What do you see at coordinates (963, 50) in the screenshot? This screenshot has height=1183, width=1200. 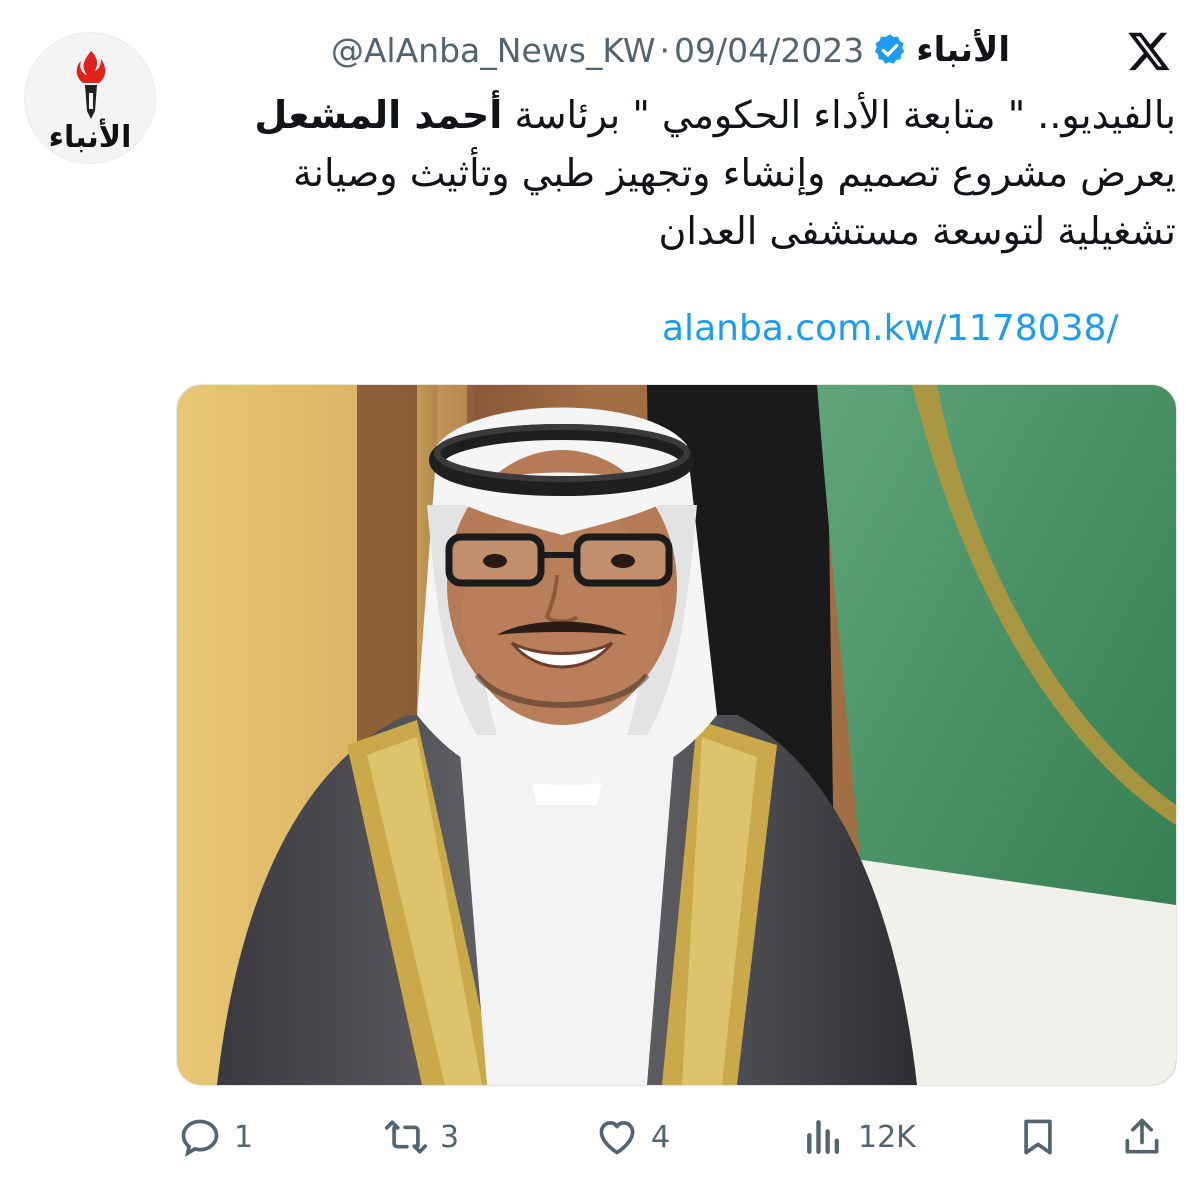 I see `display-name: الأنباء` at bounding box center [963, 50].